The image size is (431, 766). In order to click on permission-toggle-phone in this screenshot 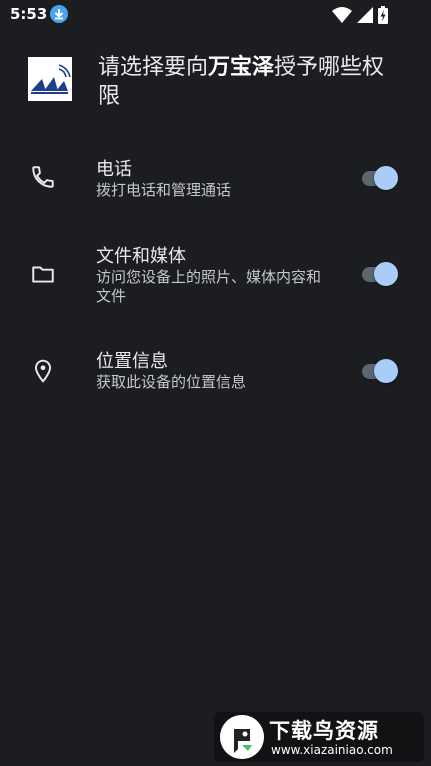, I will do `click(380, 178)`.